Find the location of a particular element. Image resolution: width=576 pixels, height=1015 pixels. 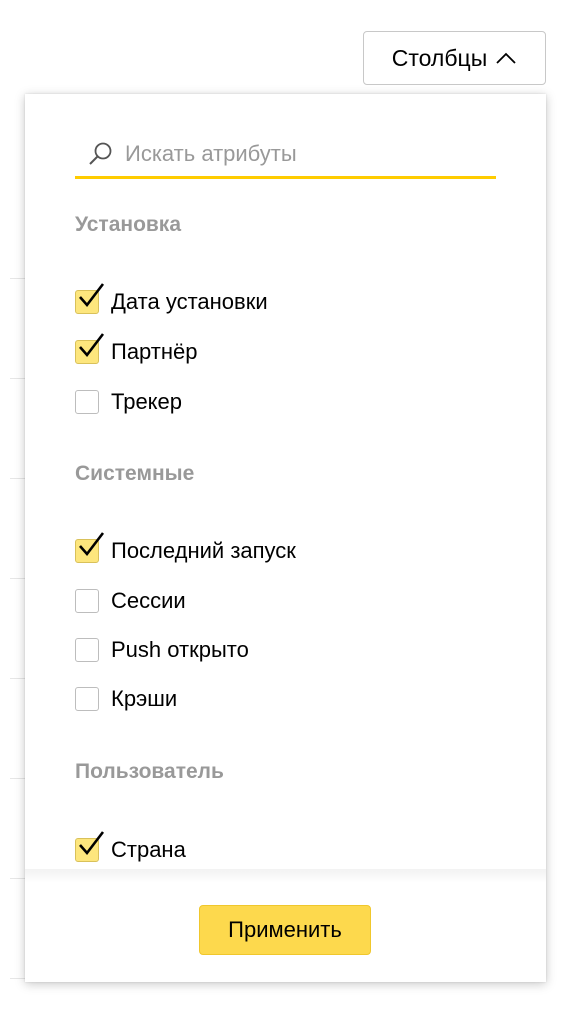

checkbox-item-sessions: Сессии is located at coordinates (130, 601).